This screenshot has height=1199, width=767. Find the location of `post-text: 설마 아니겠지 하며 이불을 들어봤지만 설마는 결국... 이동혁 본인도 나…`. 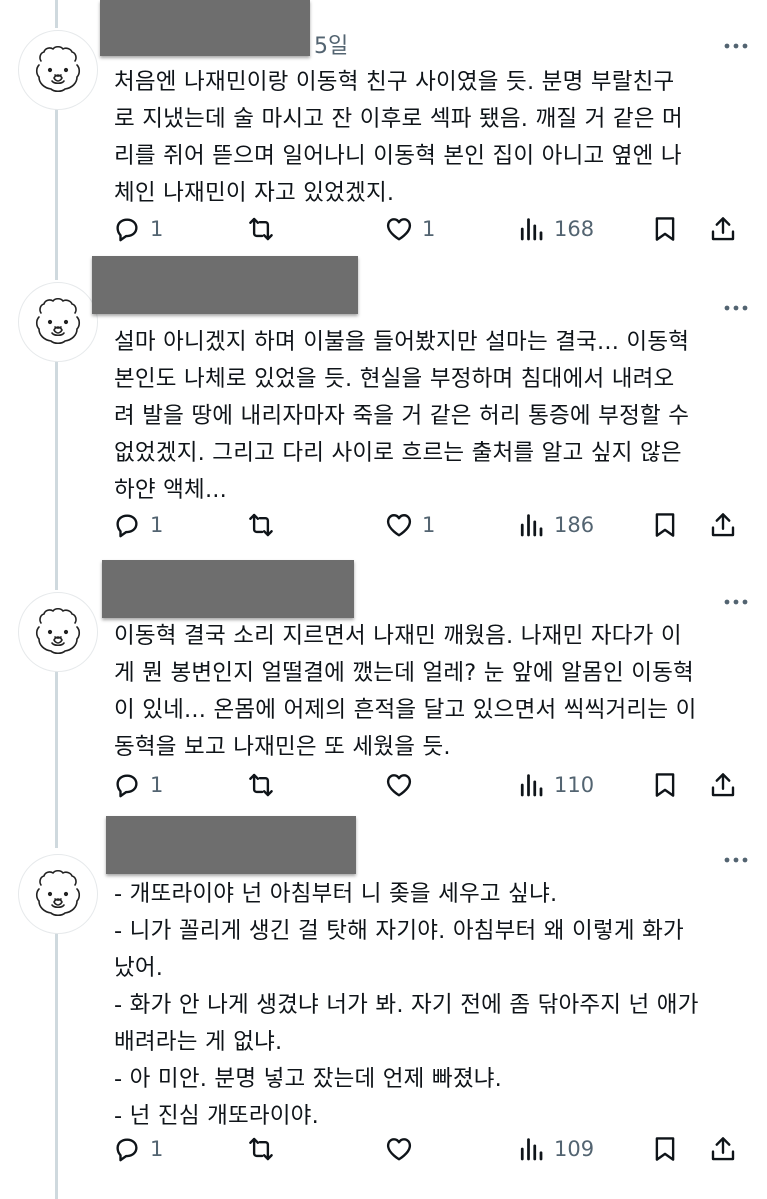

post-text: 설마 아니겠지 하며 이불을 들어봤지만 설마는 결국... 이동혁 본인도 나… is located at coordinates (402, 416).